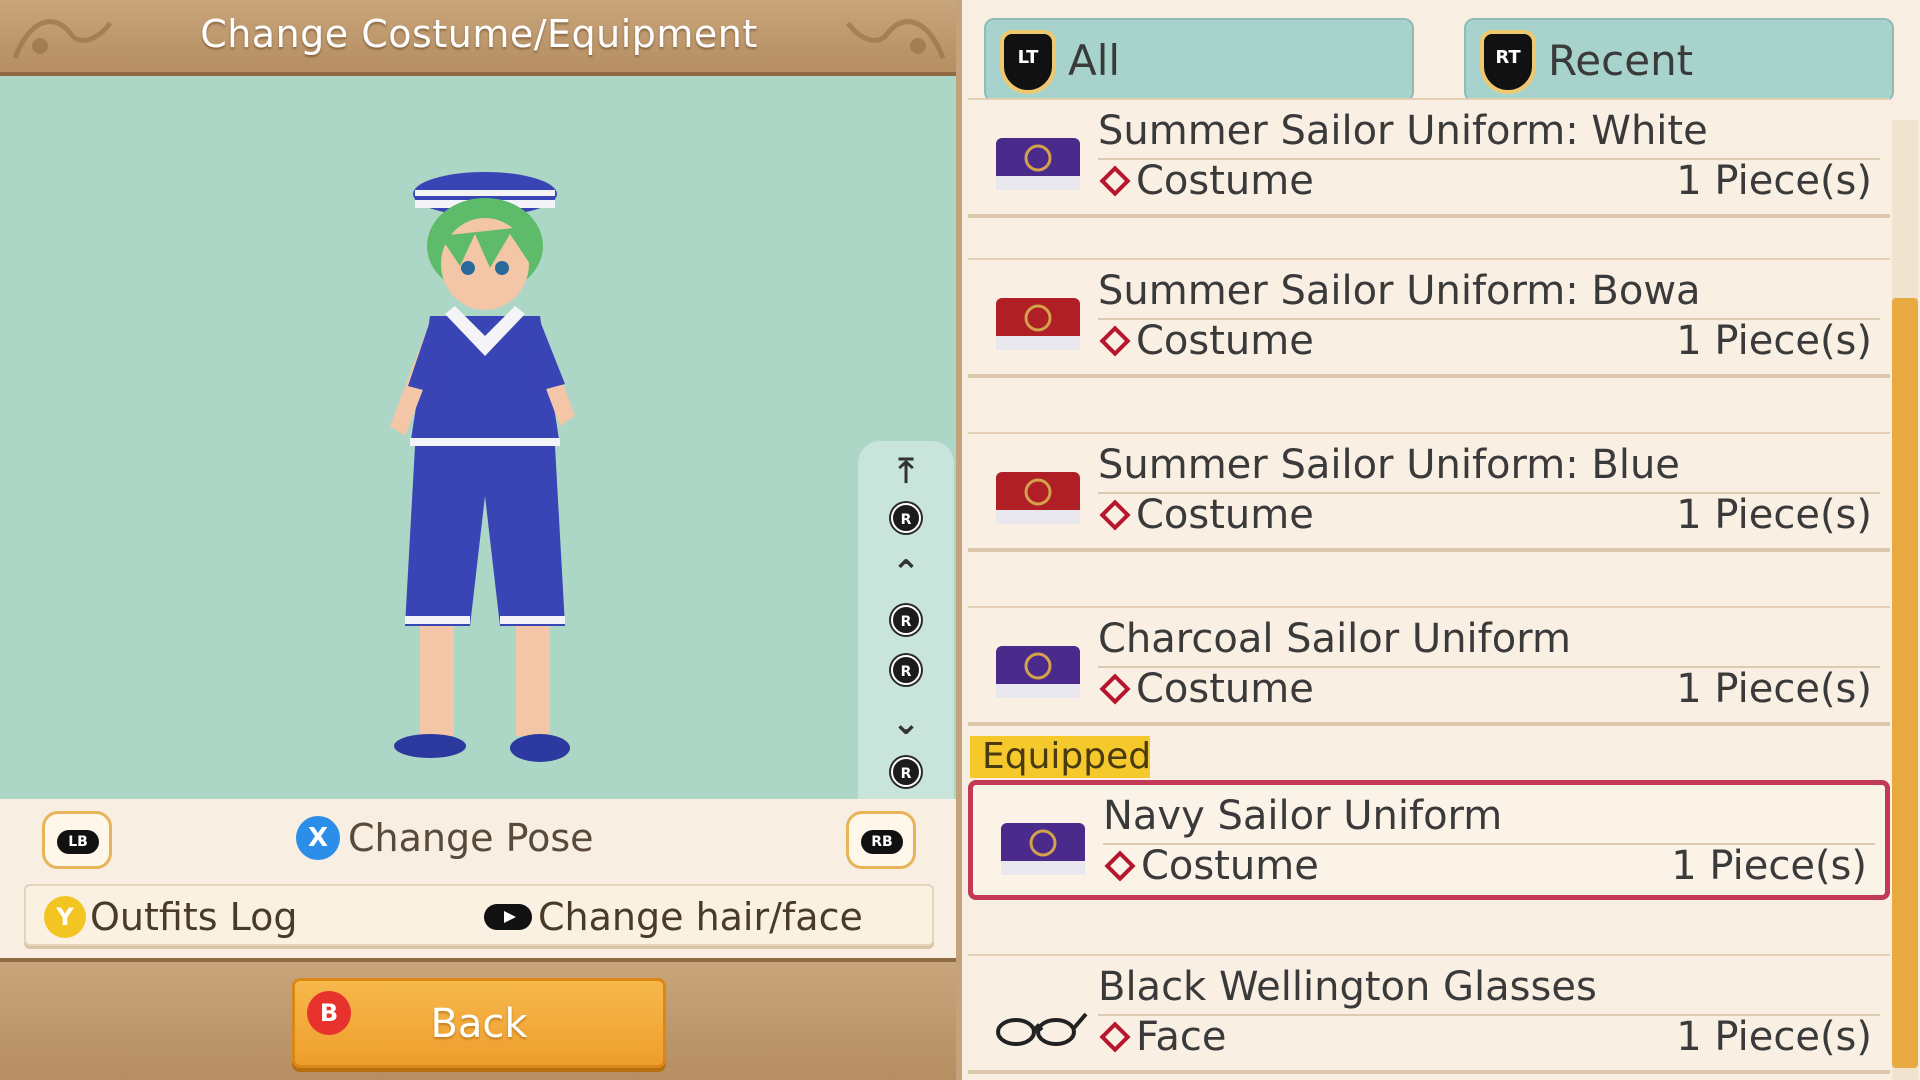  Describe the element at coordinates (1199, 60) in the screenshot. I see `tab-all: LT All` at that location.